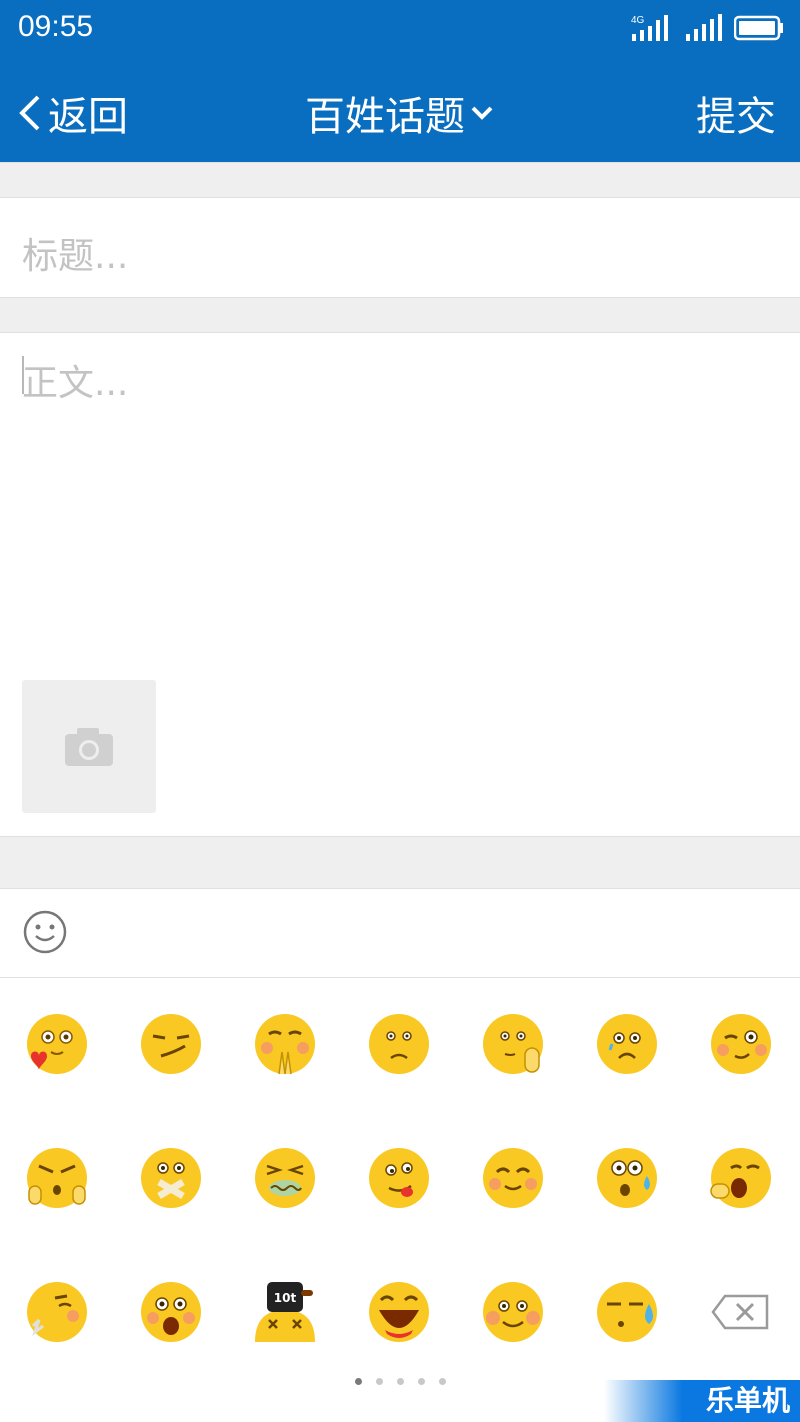 The image size is (800, 1422). What do you see at coordinates (513, 1178) in the screenshot?
I see `smile-face-icon` at bounding box center [513, 1178].